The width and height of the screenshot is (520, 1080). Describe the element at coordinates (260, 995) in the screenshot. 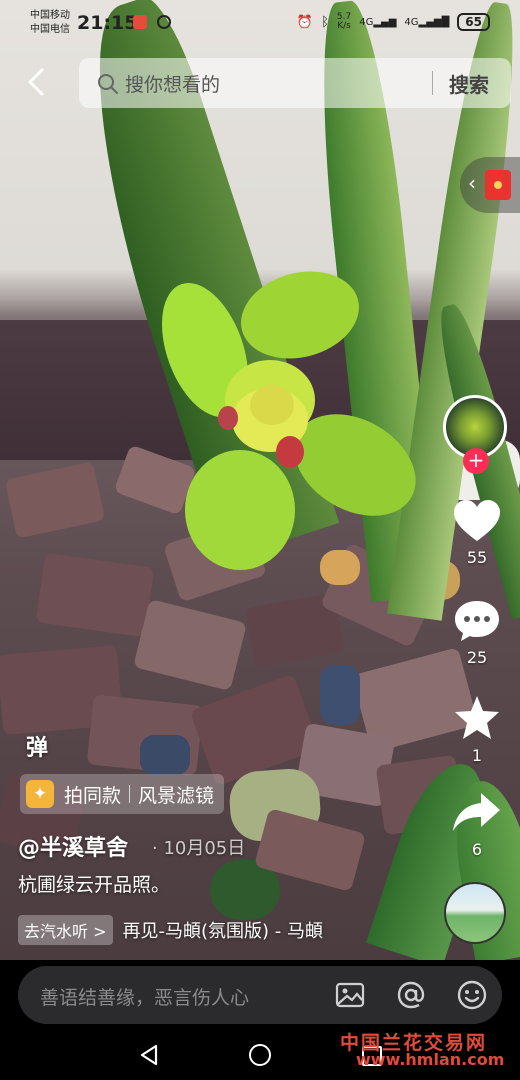

I see `comment-input-bar: 善语结善缘，恶言伤人心` at that location.